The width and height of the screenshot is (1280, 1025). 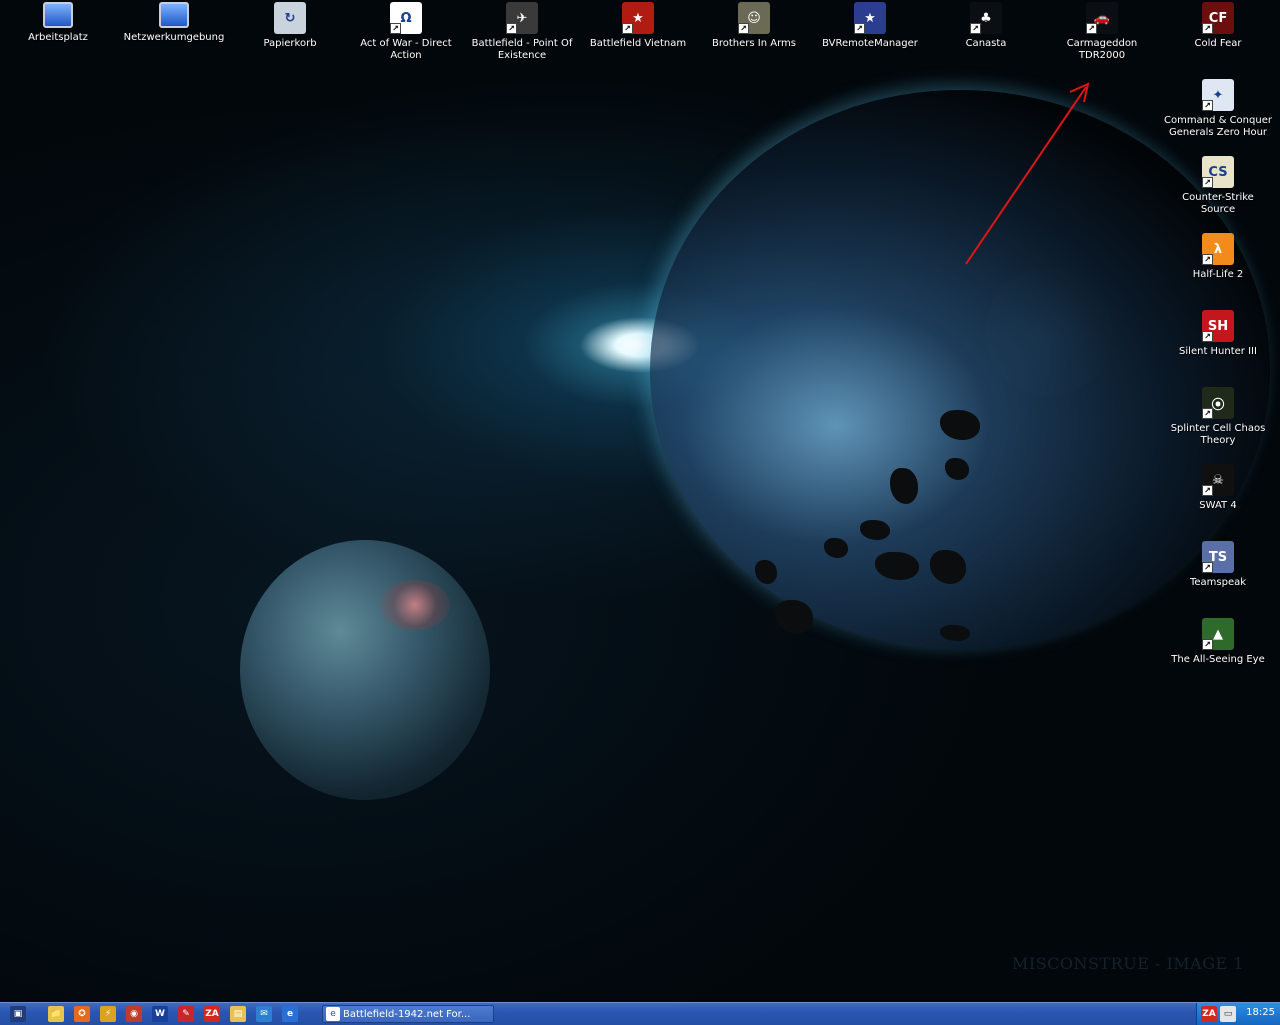 I want to click on desktop-icon-label: Cold Fear, so click(x=1218, y=43).